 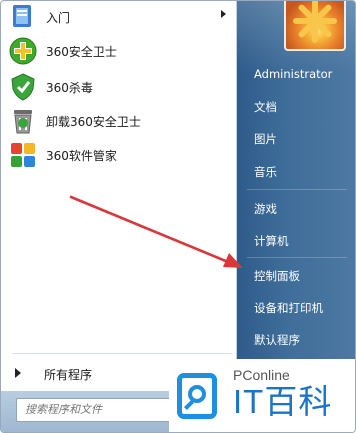 I want to click on watermark-title: IT百科, so click(x=283, y=401).